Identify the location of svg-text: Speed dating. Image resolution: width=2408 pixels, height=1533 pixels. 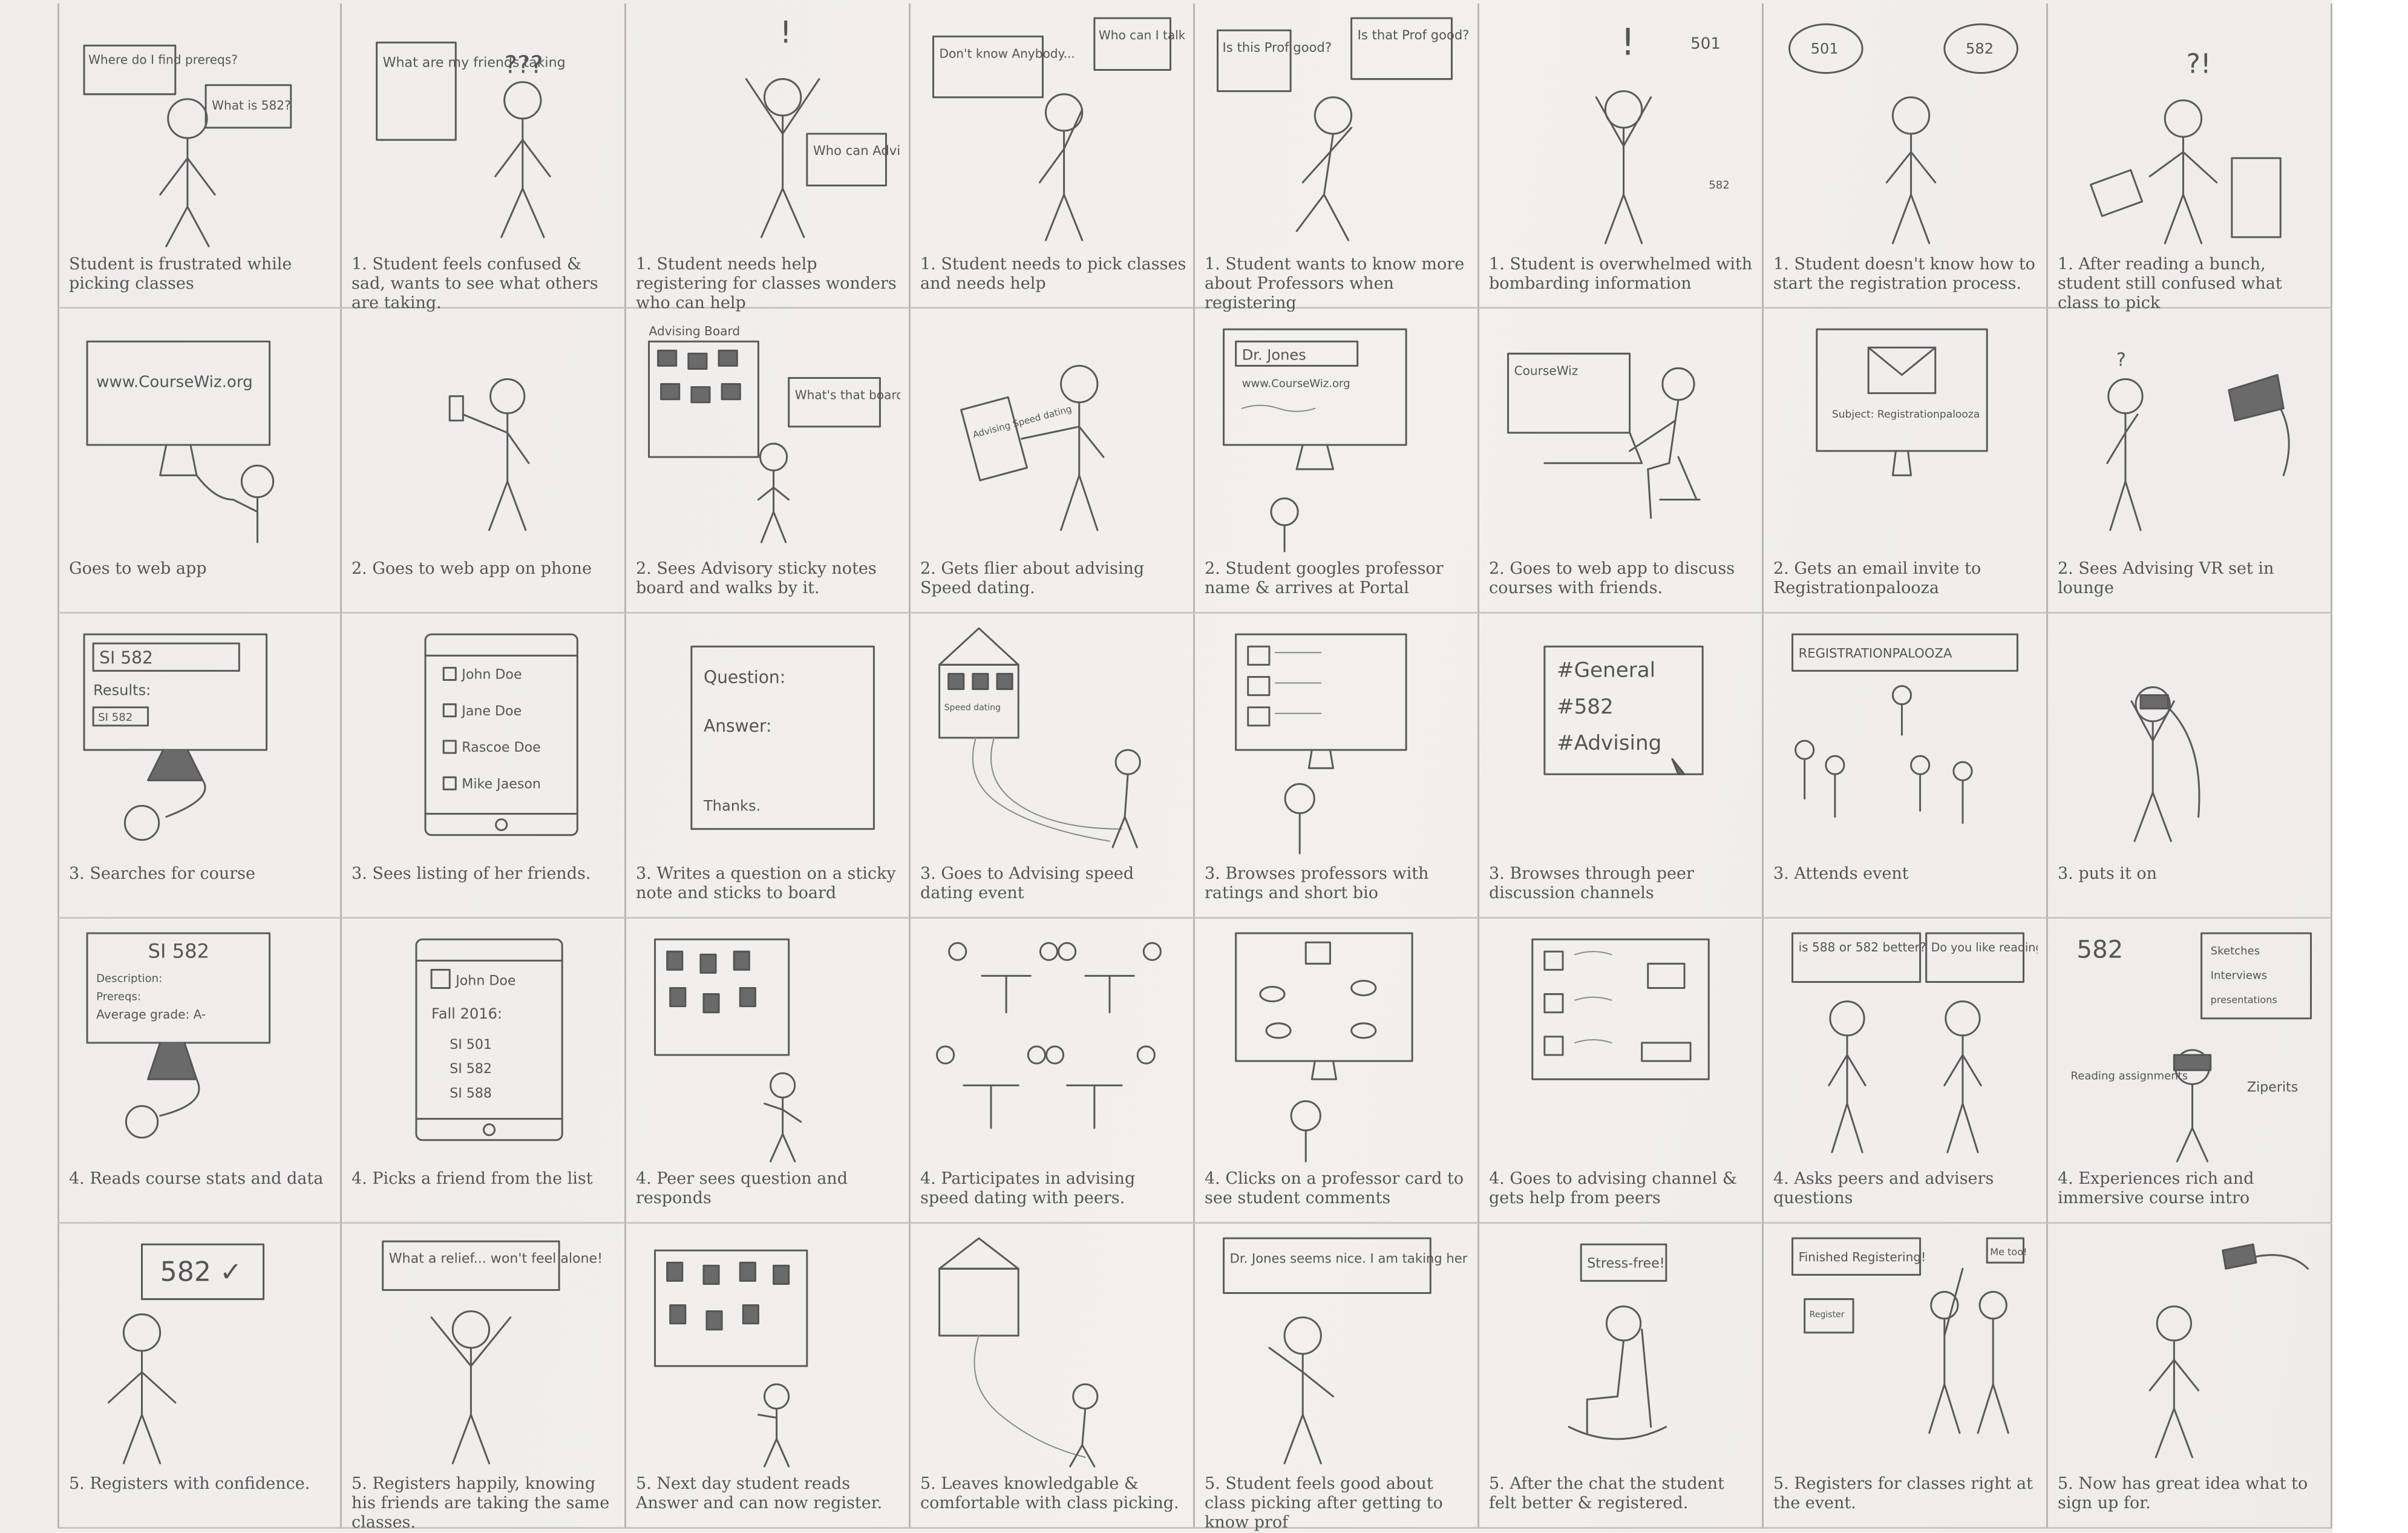
(972, 708).